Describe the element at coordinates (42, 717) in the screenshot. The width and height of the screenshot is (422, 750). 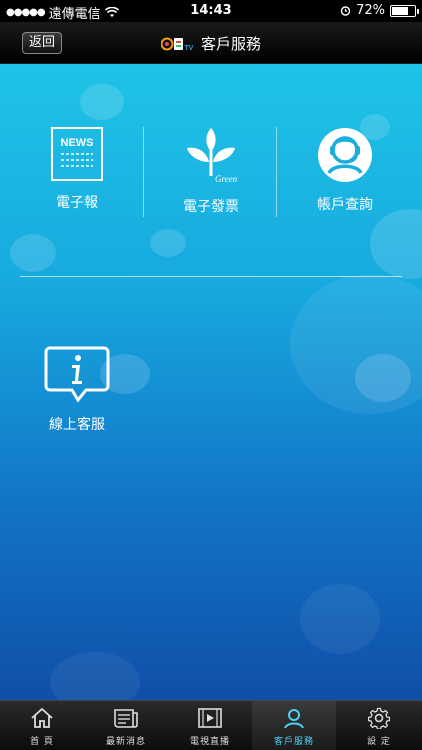
I see `home-icon` at that location.